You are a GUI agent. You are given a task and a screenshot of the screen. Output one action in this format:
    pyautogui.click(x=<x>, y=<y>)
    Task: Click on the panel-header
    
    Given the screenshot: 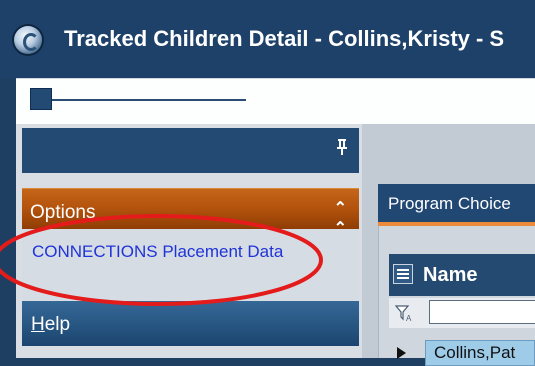 What is the action you would take?
    pyautogui.click(x=190, y=150)
    